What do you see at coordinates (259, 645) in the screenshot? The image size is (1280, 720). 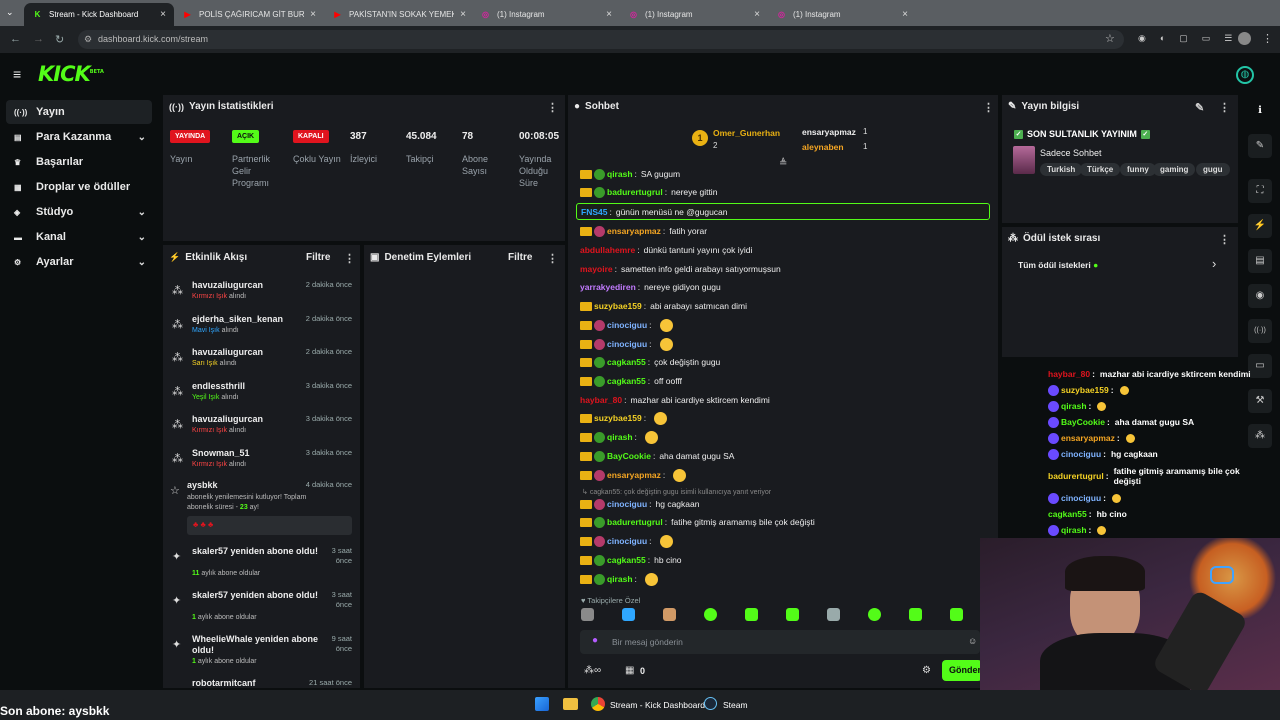 I see `activity-username: WheelieWhale yeniden abone oldu!` at bounding box center [259, 645].